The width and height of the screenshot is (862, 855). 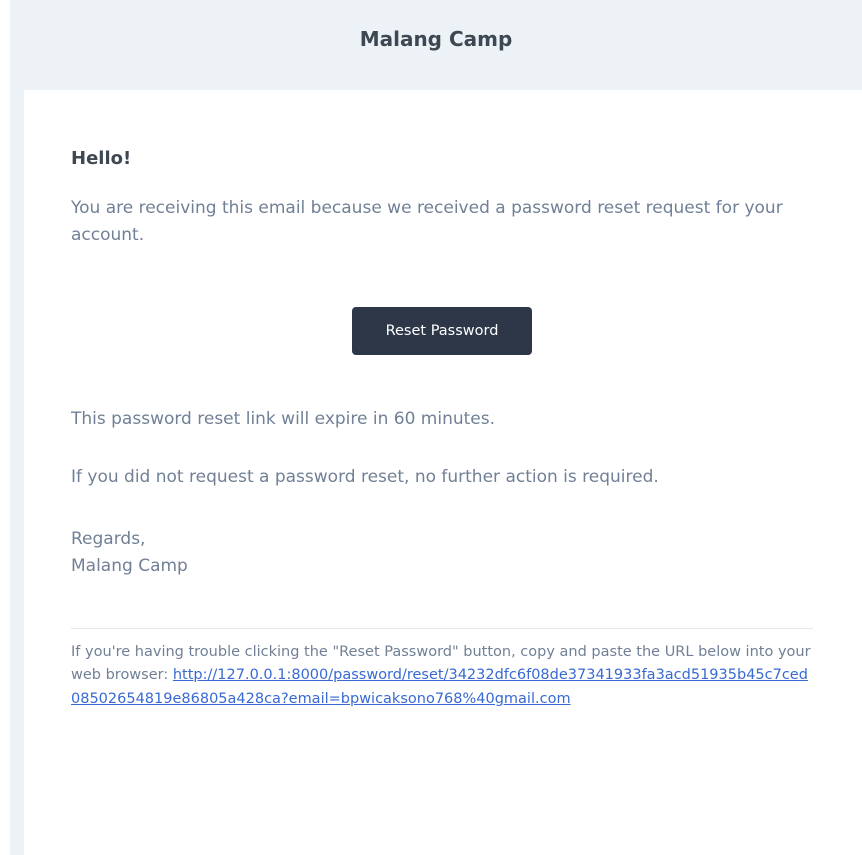 I want to click on reset-password-button: Reset Password, so click(x=442, y=331).